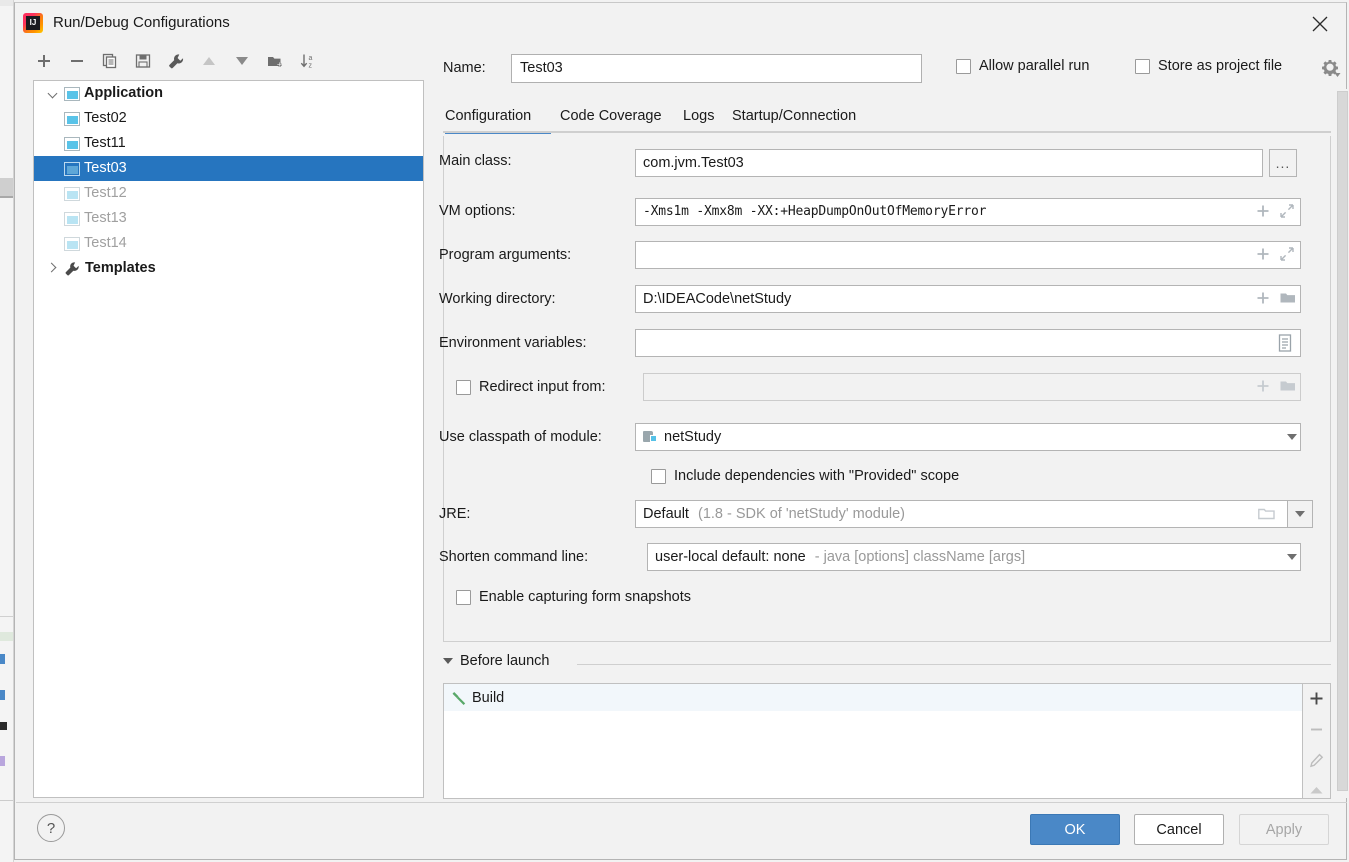  Describe the element at coordinates (1316, 789) in the screenshot. I see `move-task-up-button` at that location.